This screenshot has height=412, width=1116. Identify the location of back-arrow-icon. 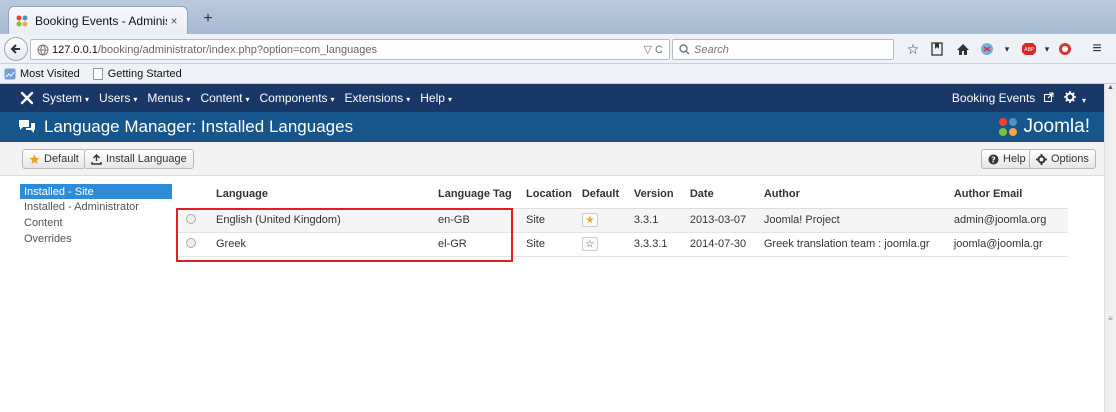
(15, 49).